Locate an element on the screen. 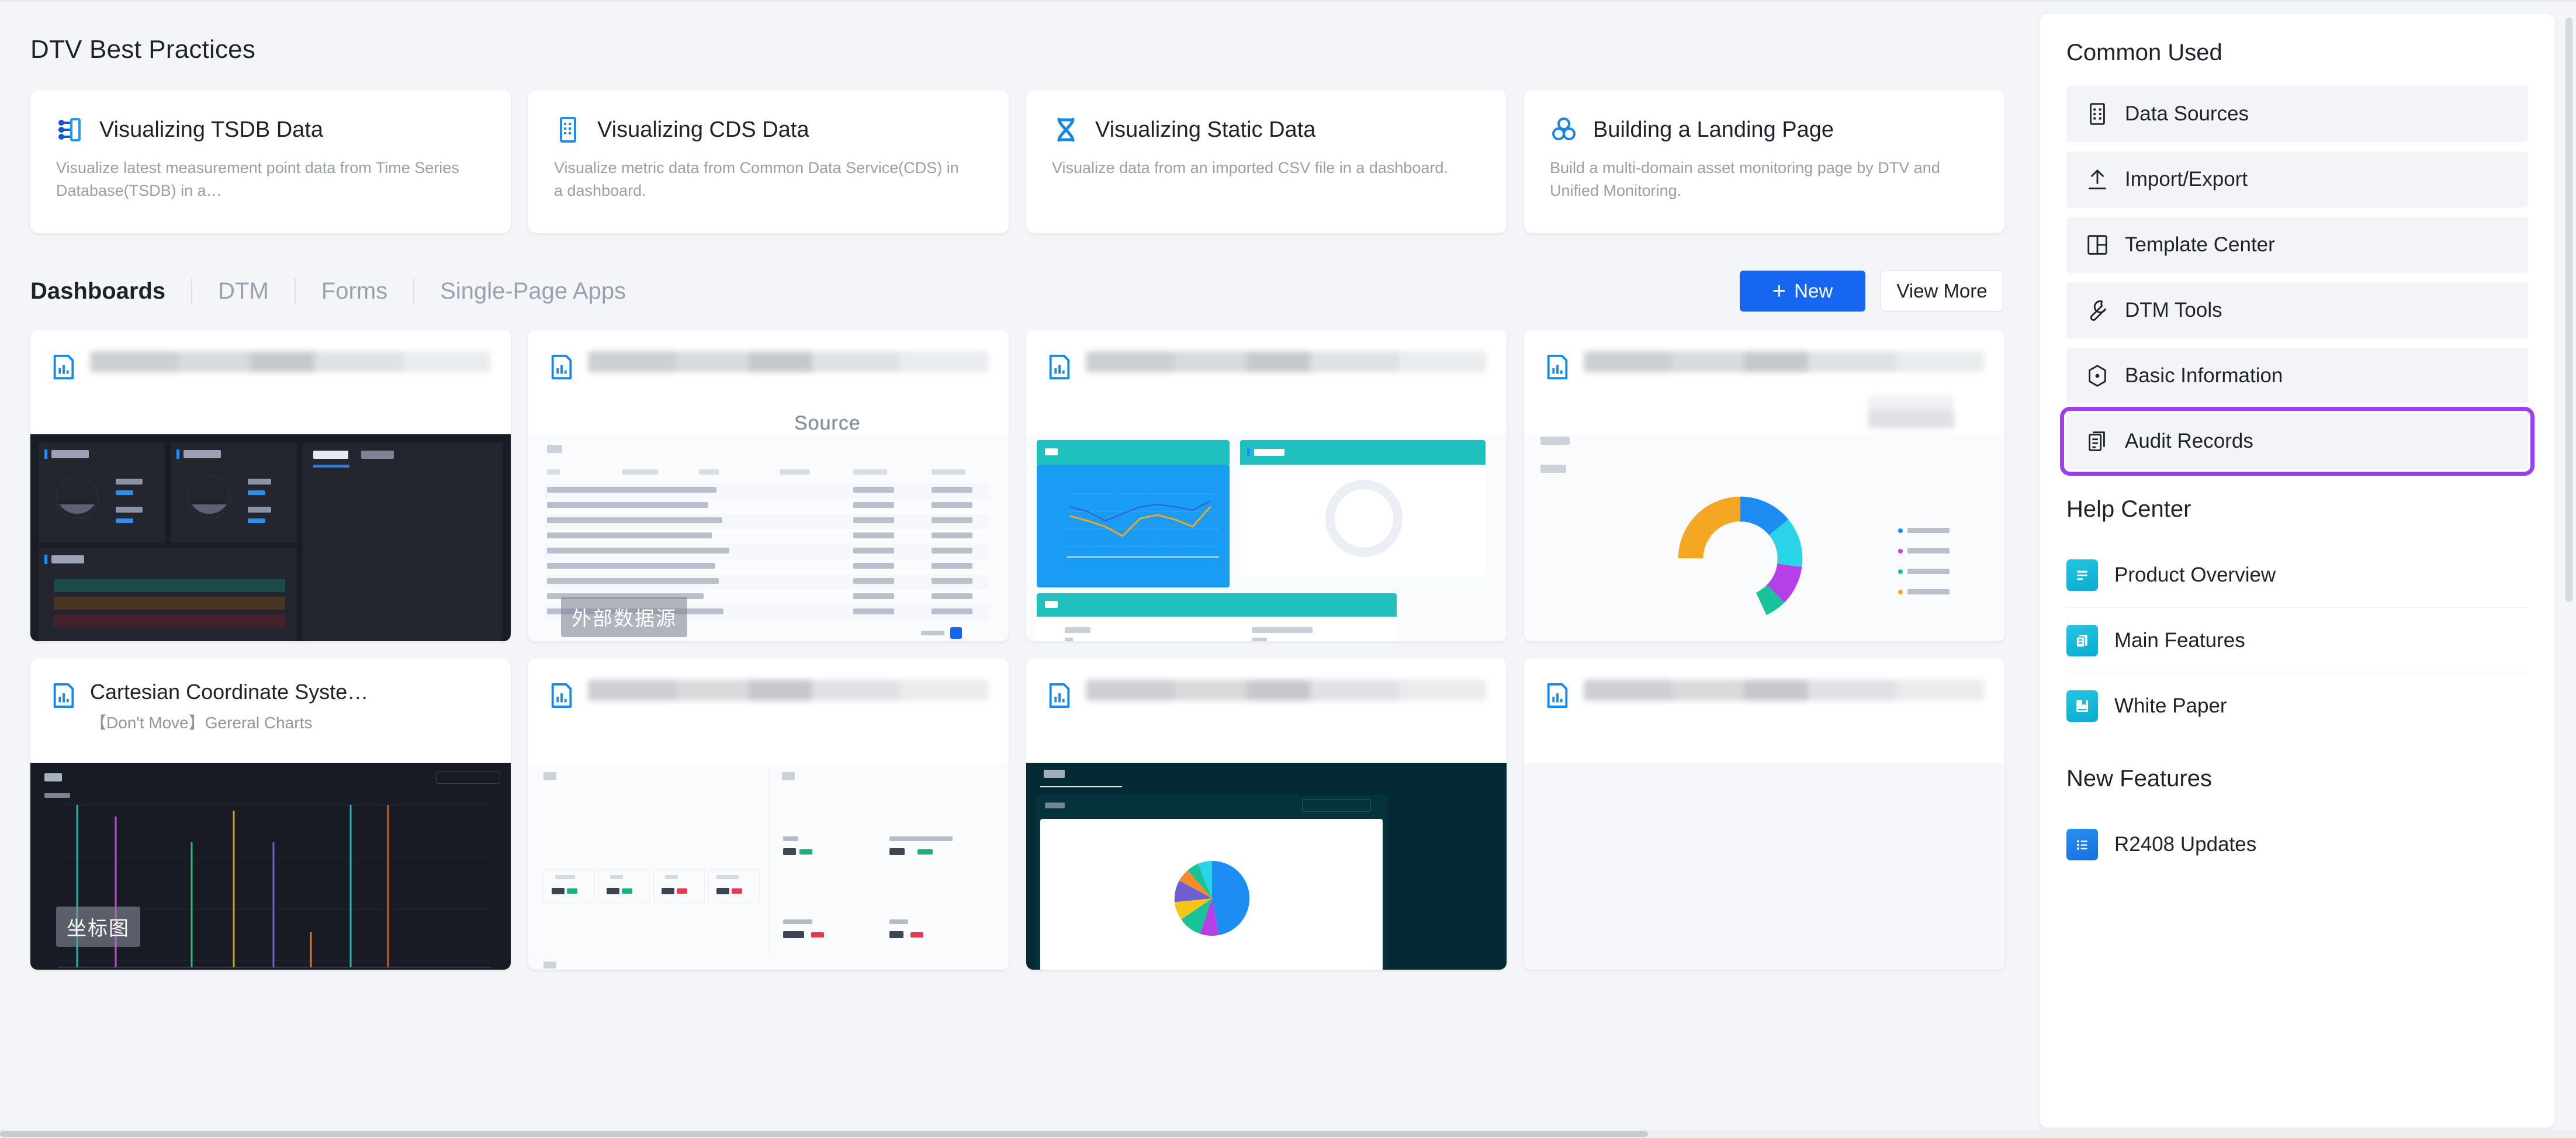 Image resolution: width=2576 pixels, height=1138 pixels. sidebar-item-label: Template Center is located at coordinates (2200, 244).